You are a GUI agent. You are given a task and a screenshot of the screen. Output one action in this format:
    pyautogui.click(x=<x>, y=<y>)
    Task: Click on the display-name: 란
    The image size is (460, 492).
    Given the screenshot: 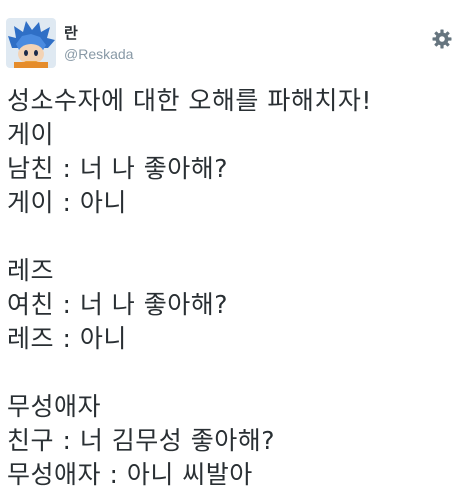 What is the action you would take?
    pyautogui.click(x=71, y=32)
    